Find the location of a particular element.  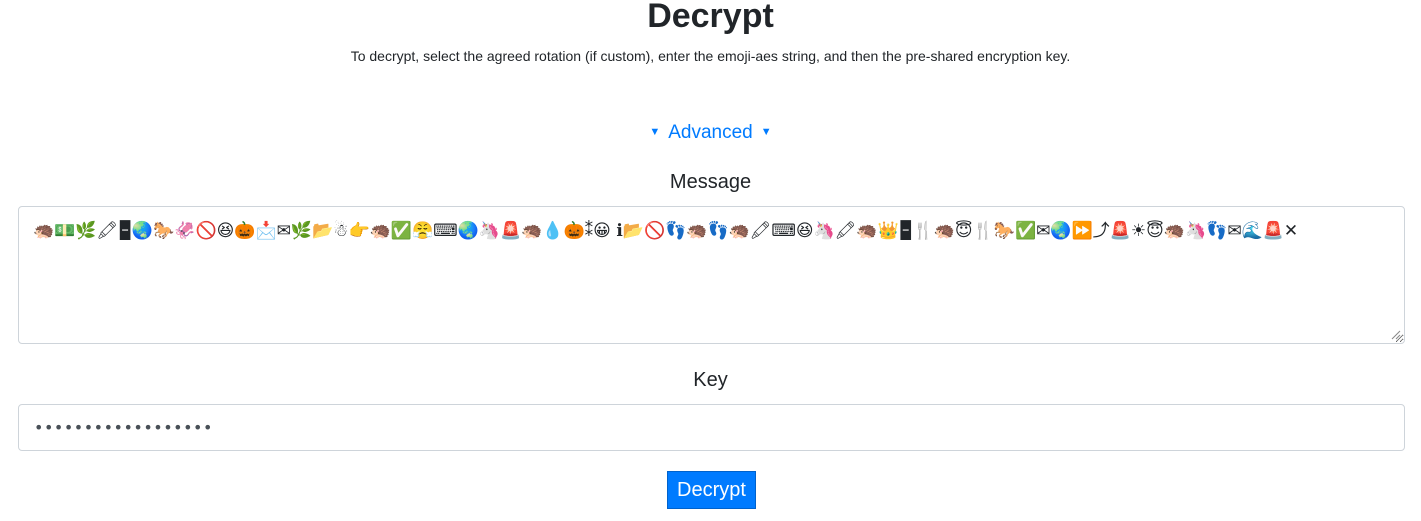

message-label: Message is located at coordinates (710, 182).